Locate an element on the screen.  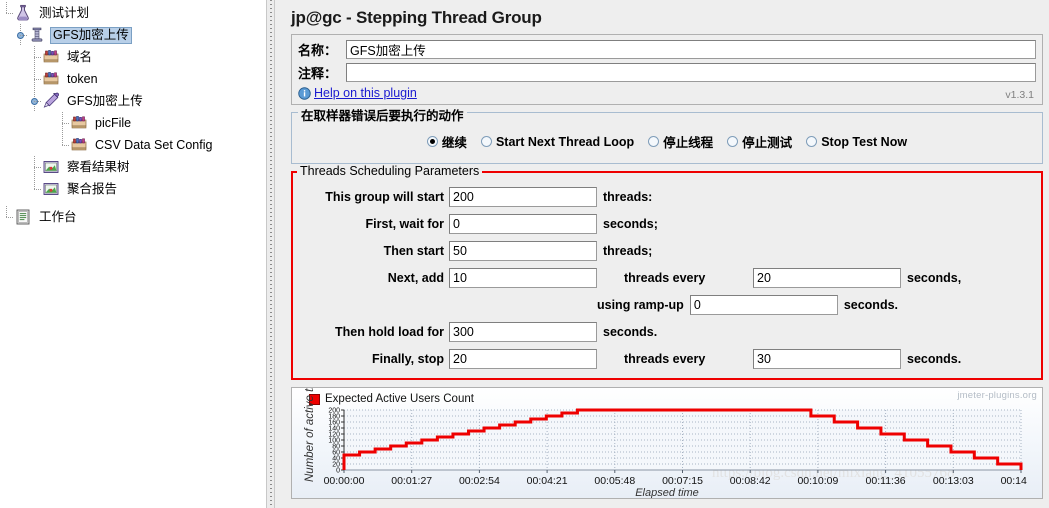
svg-text: 00:07:15 is located at coordinates (682, 481).